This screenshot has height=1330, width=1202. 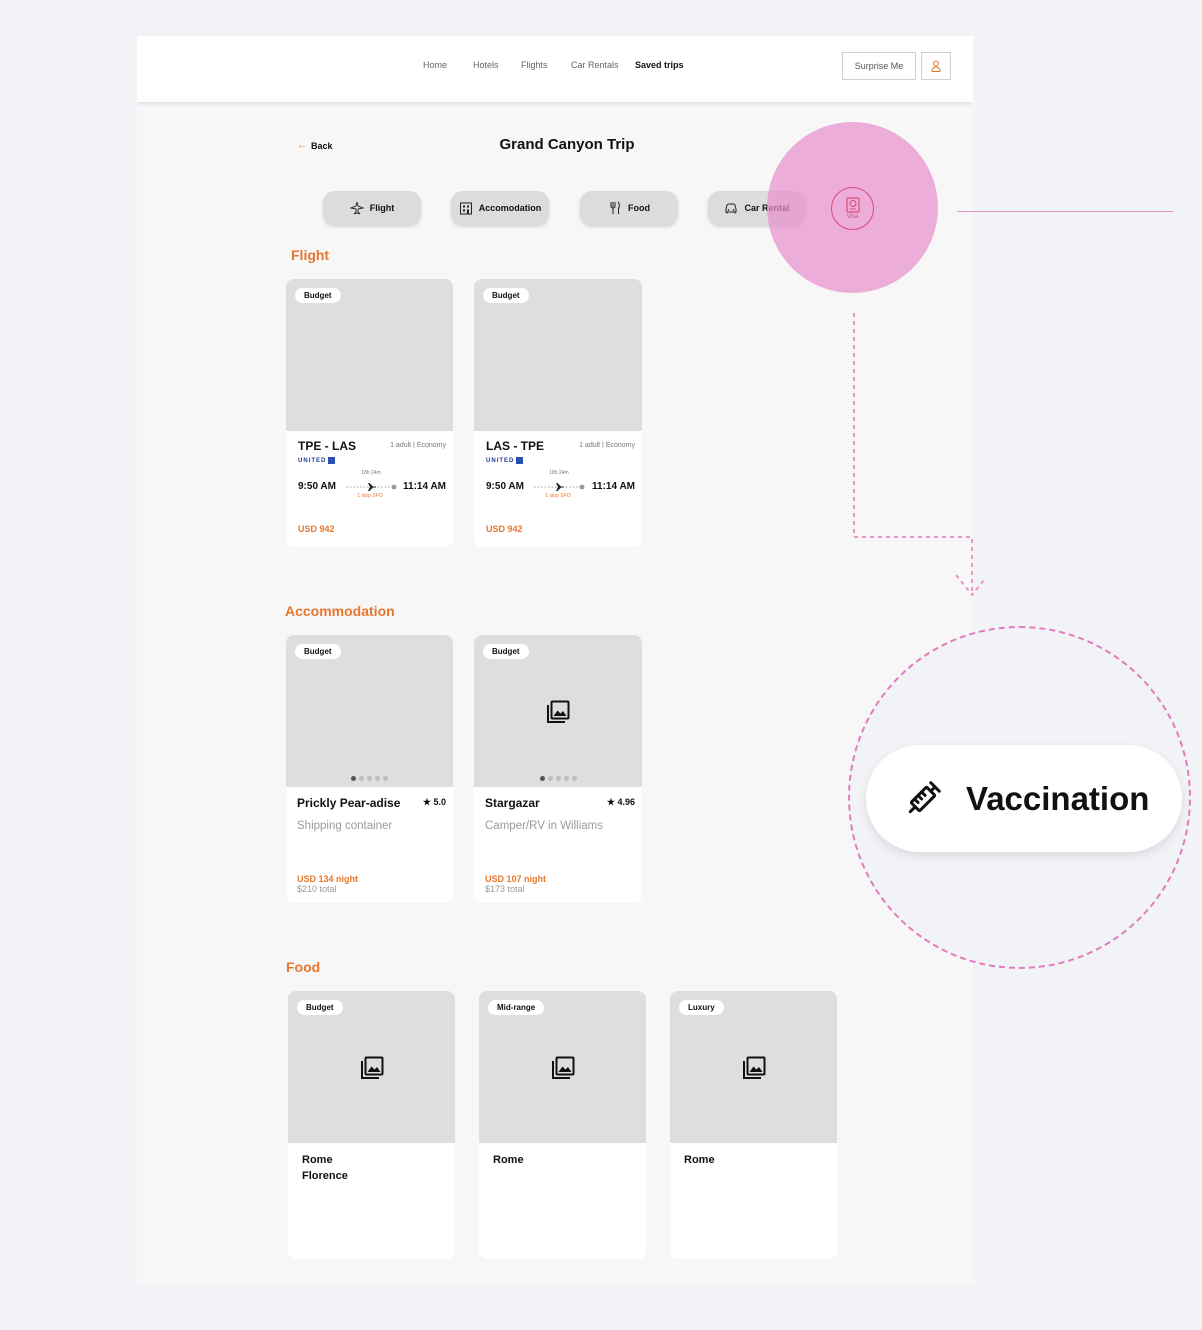 What do you see at coordinates (345, 826) in the screenshot?
I see `stay-type: Shipping container` at bounding box center [345, 826].